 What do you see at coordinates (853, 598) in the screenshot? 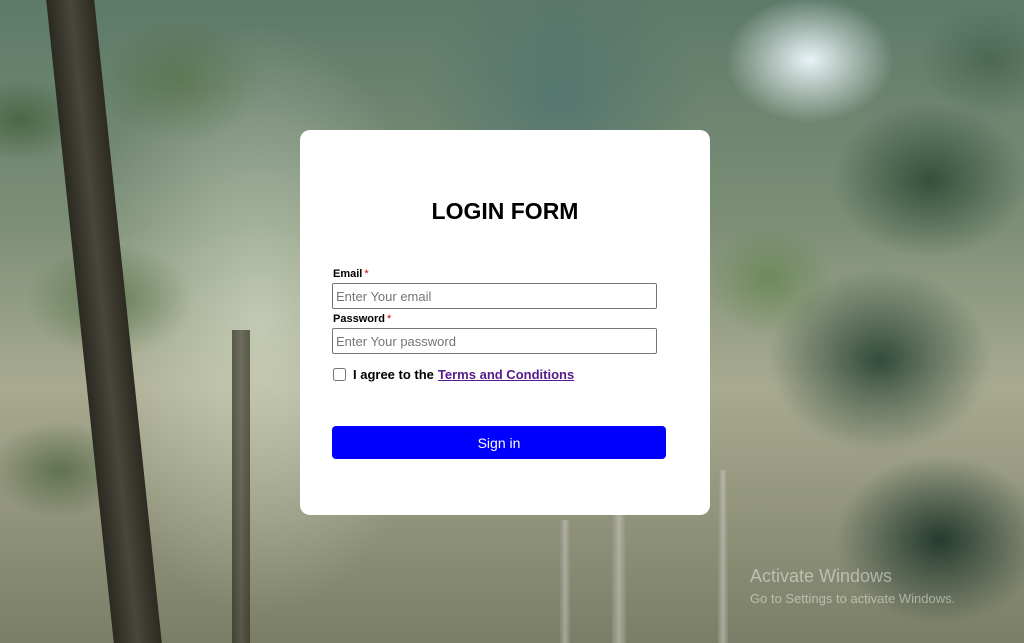
I see `watermark-line-2: Go to Settings to activate Windows.` at bounding box center [853, 598].